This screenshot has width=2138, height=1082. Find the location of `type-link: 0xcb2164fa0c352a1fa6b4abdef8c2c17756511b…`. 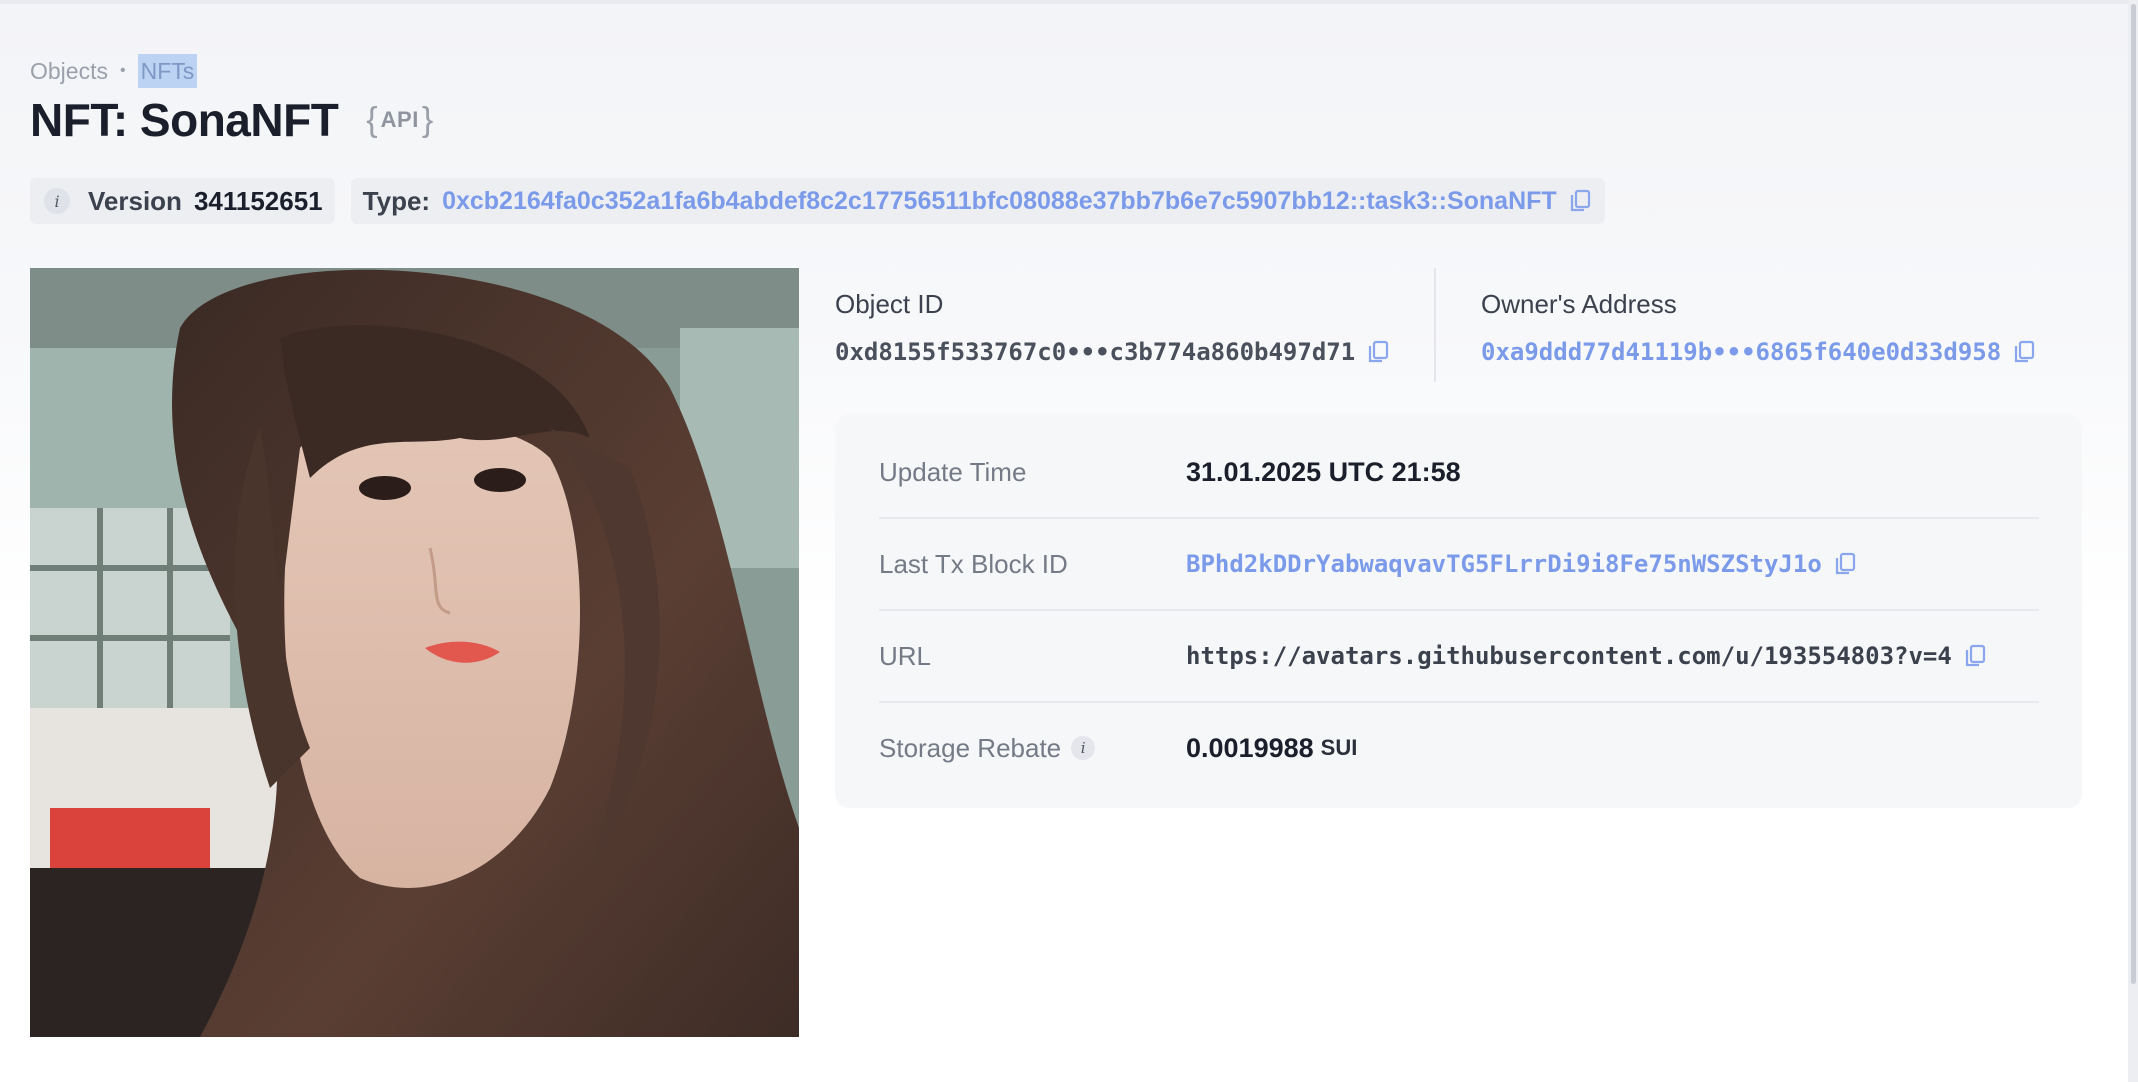

type-link: 0xcb2164fa0c352a1fa6b4abdef8c2c17756511b… is located at coordinates (999, 201).